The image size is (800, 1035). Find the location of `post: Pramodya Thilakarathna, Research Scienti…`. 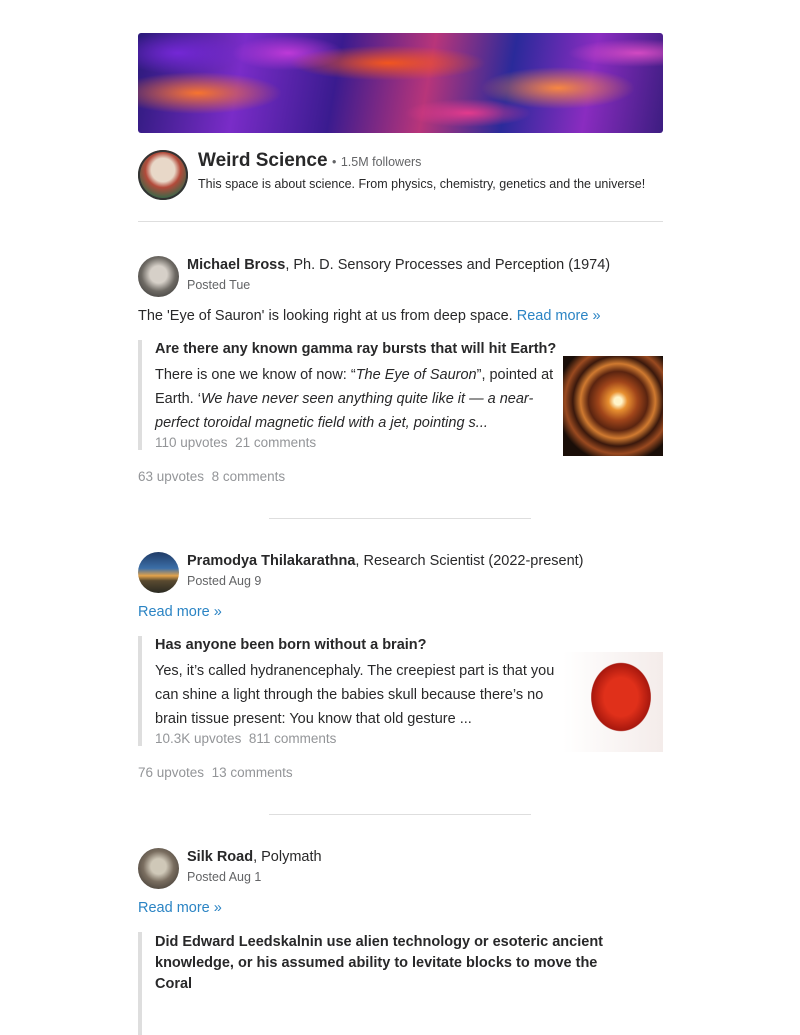

post: Pramodya Thilakarathna, Research Scienti… is located at coordinates (400, 666).